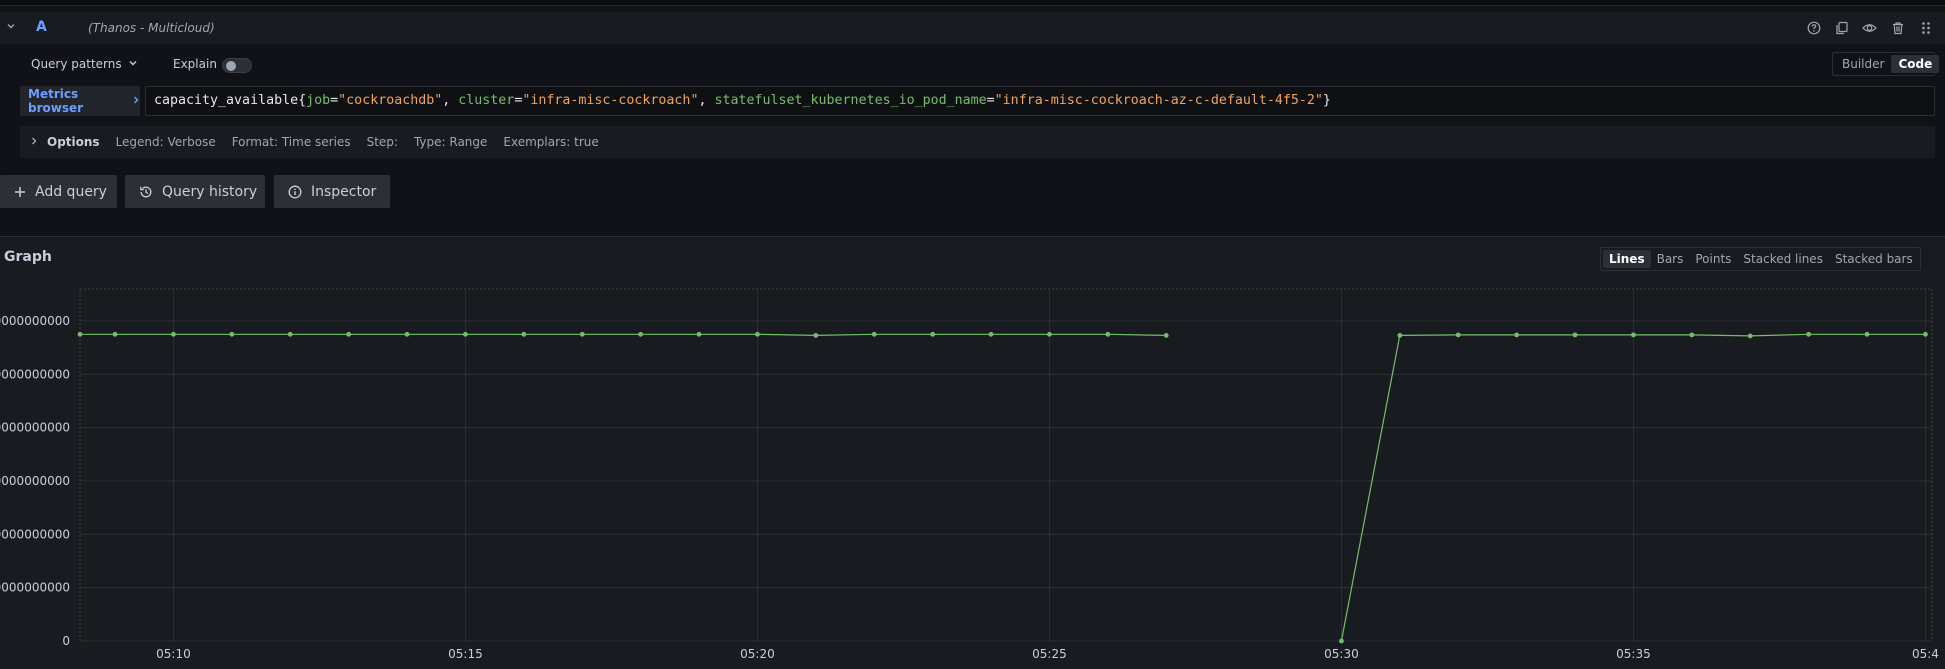 The height and width of the screenshot is (669, 1945). What do you see at coordinates (1863, 64) in the screenshot?
I see `builder-mode-button: Builder` at bounding box center [1863, 64].